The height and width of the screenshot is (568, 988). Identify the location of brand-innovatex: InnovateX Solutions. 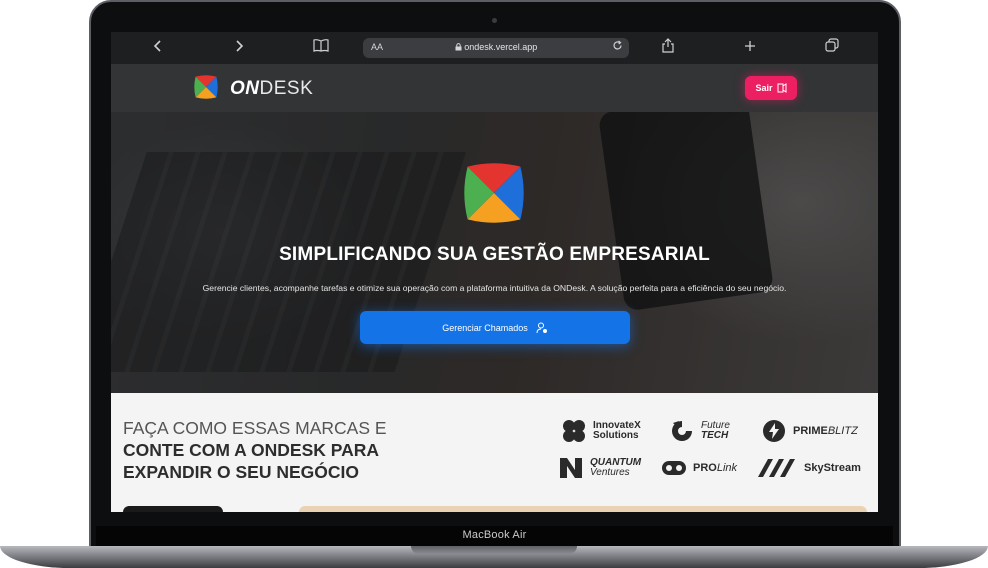
(601, 431).